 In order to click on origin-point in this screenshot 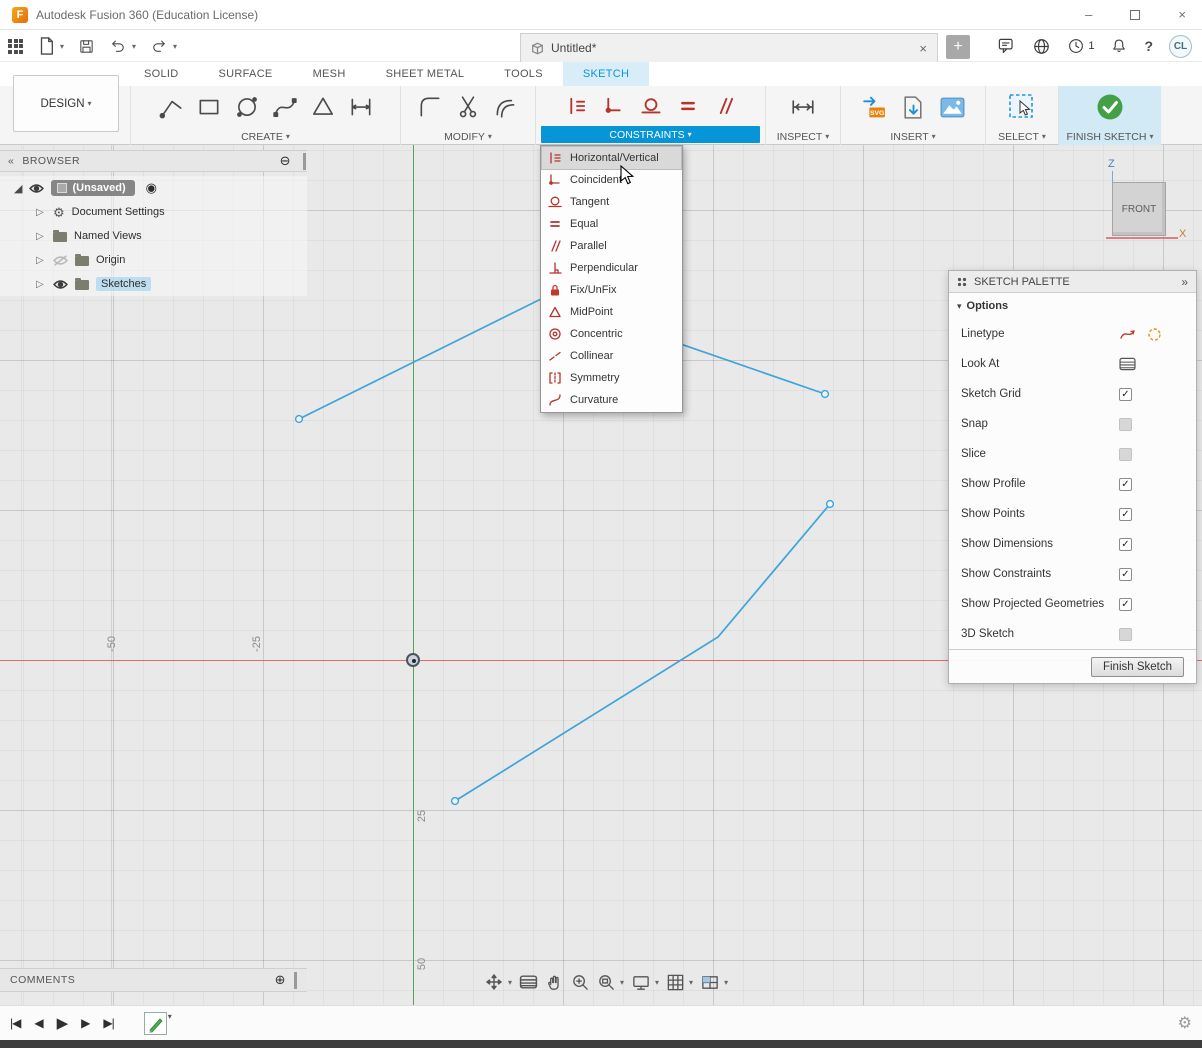, I will do `click(413, 660)`.